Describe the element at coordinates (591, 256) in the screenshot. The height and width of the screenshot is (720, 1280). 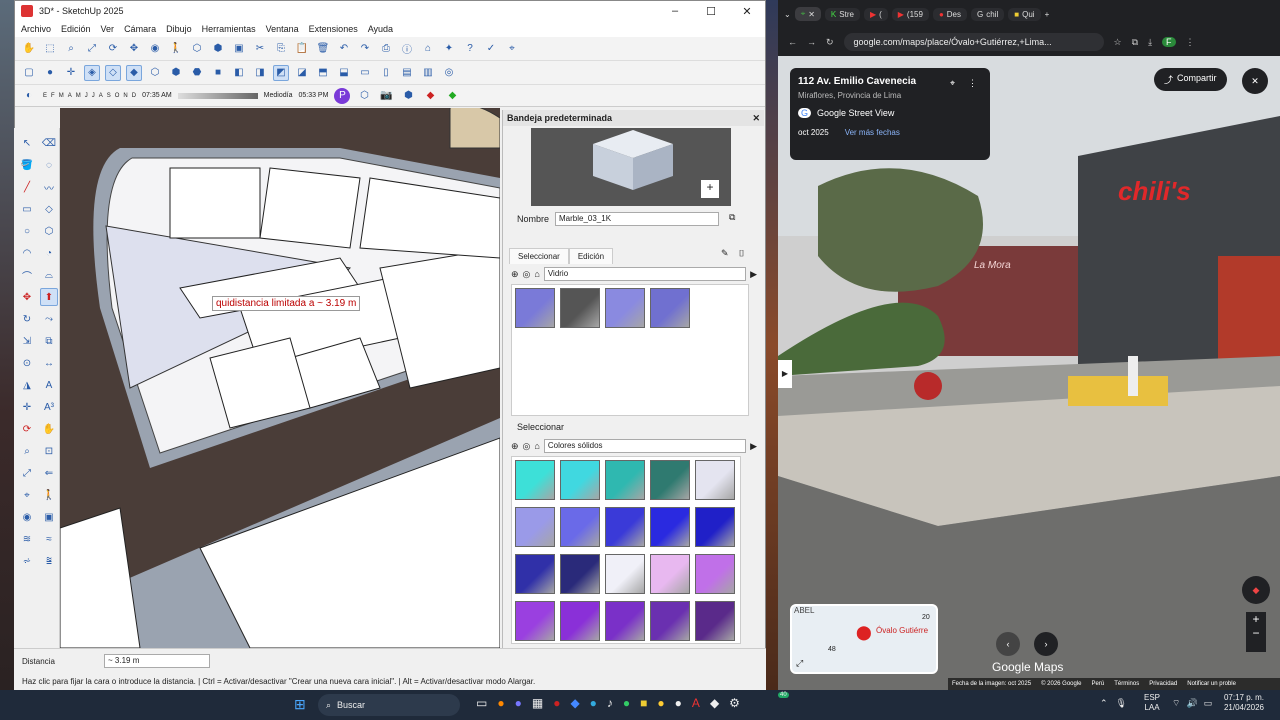
I see `tab-edit: Edición` at that location.